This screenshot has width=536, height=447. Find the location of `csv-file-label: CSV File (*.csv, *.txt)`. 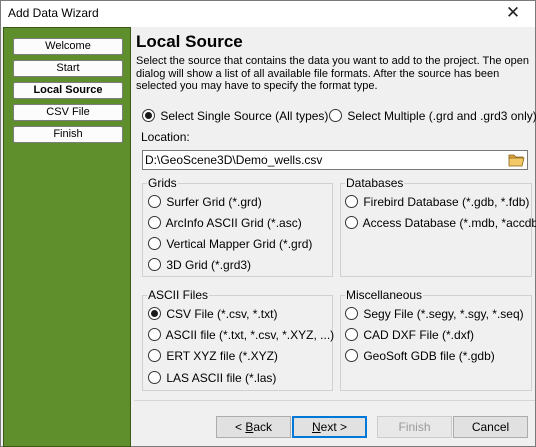

csv-file-label: CSV File (*.csv, *.txt) is located at coordinates (222, 314).